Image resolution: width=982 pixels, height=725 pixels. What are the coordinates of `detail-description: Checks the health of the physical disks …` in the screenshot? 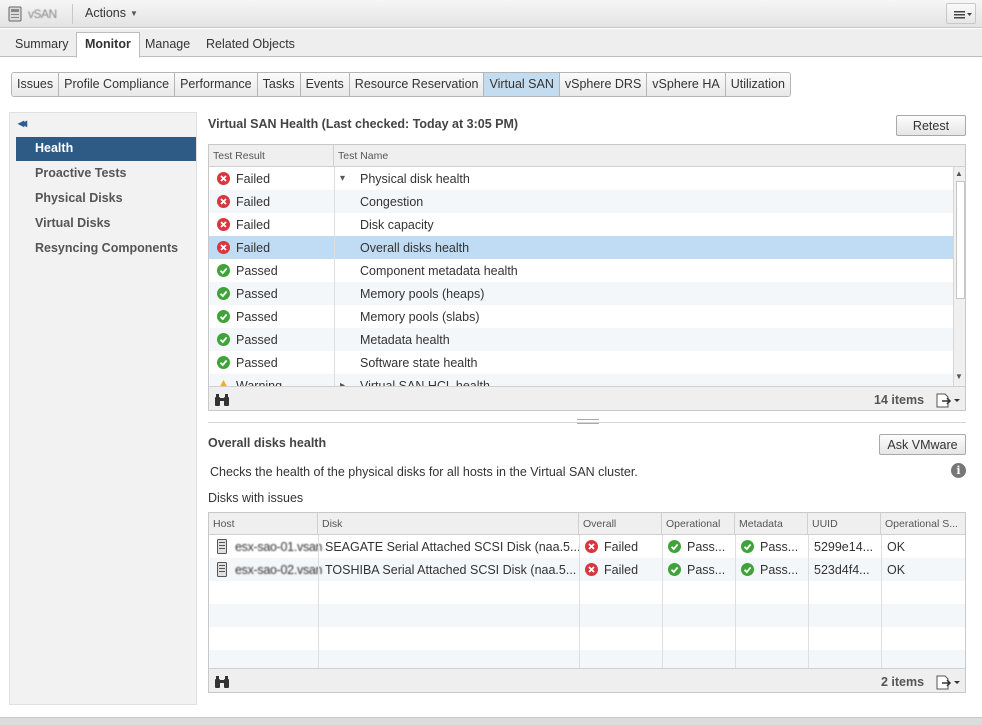 It's located at (424, 472).